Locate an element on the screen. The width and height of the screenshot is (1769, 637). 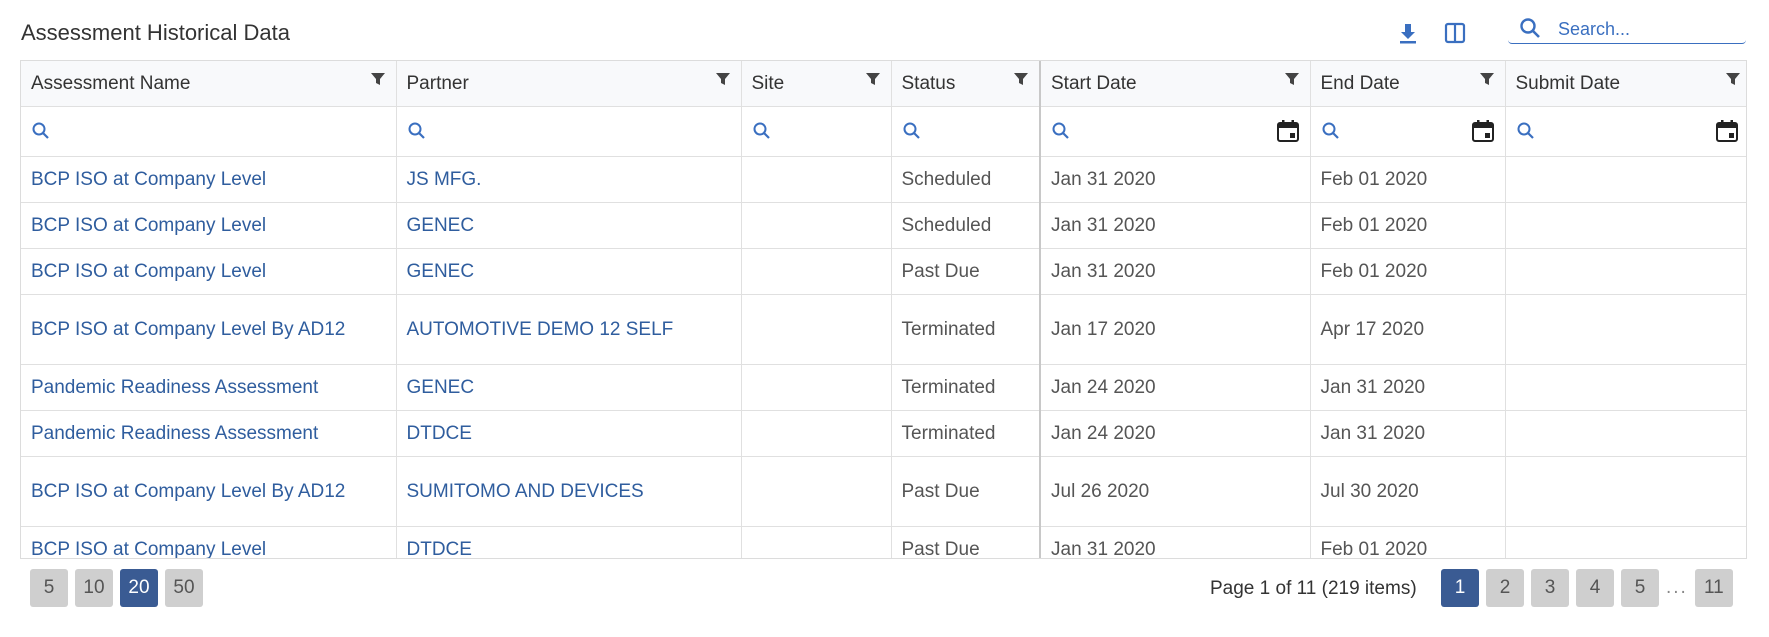
search-field is located at coordinates (1627, 28).